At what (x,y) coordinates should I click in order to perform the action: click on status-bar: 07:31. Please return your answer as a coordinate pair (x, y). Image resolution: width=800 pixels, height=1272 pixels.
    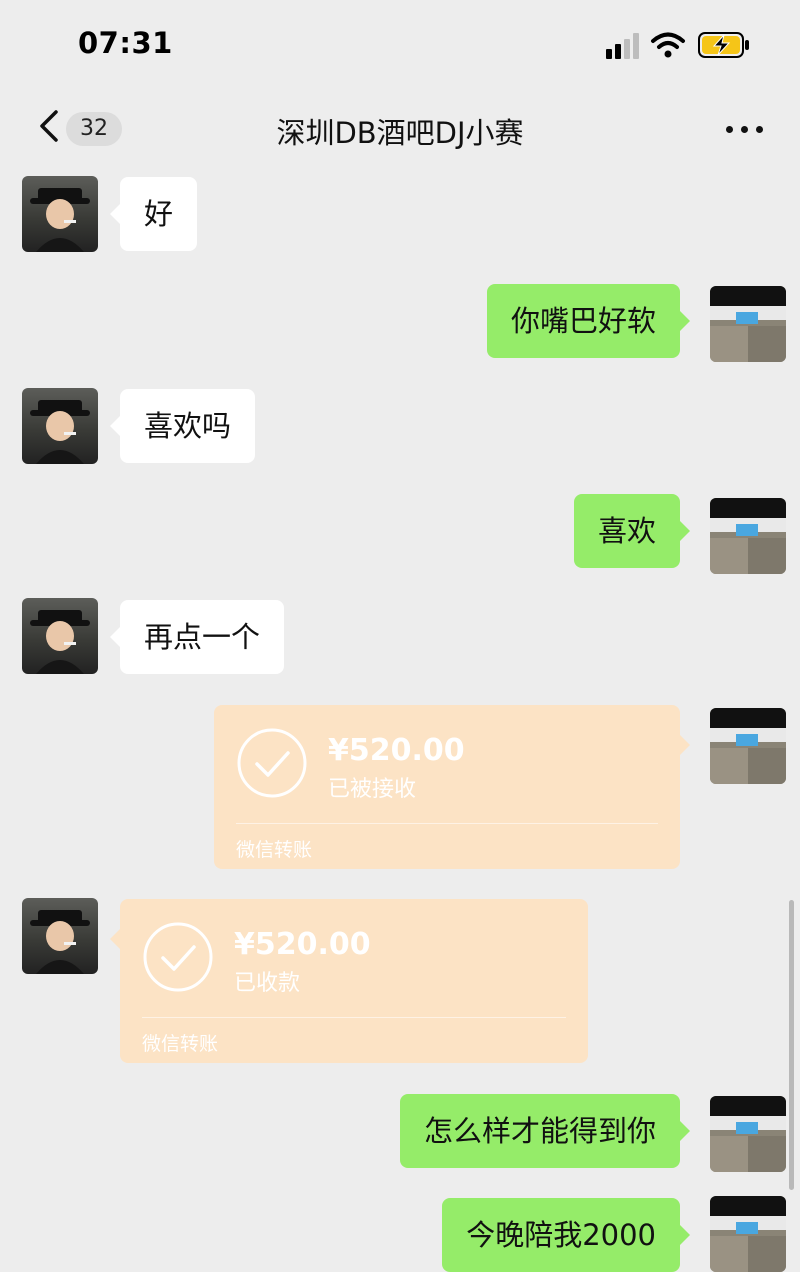
    Looking at the image, I should click on (400, 45).